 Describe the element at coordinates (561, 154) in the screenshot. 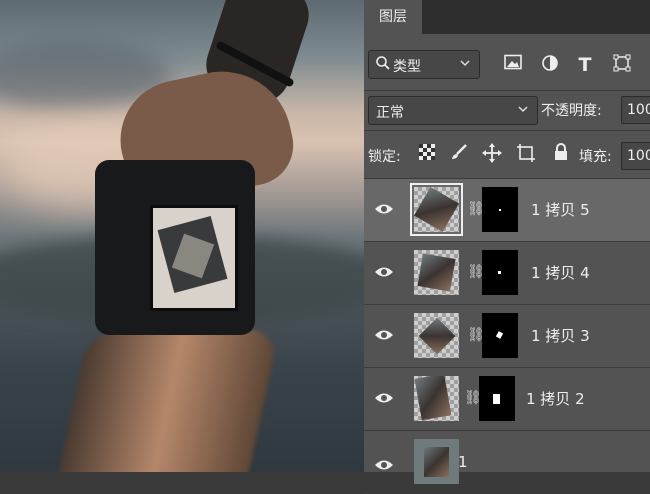

I see `lock-all-icon` at that location.